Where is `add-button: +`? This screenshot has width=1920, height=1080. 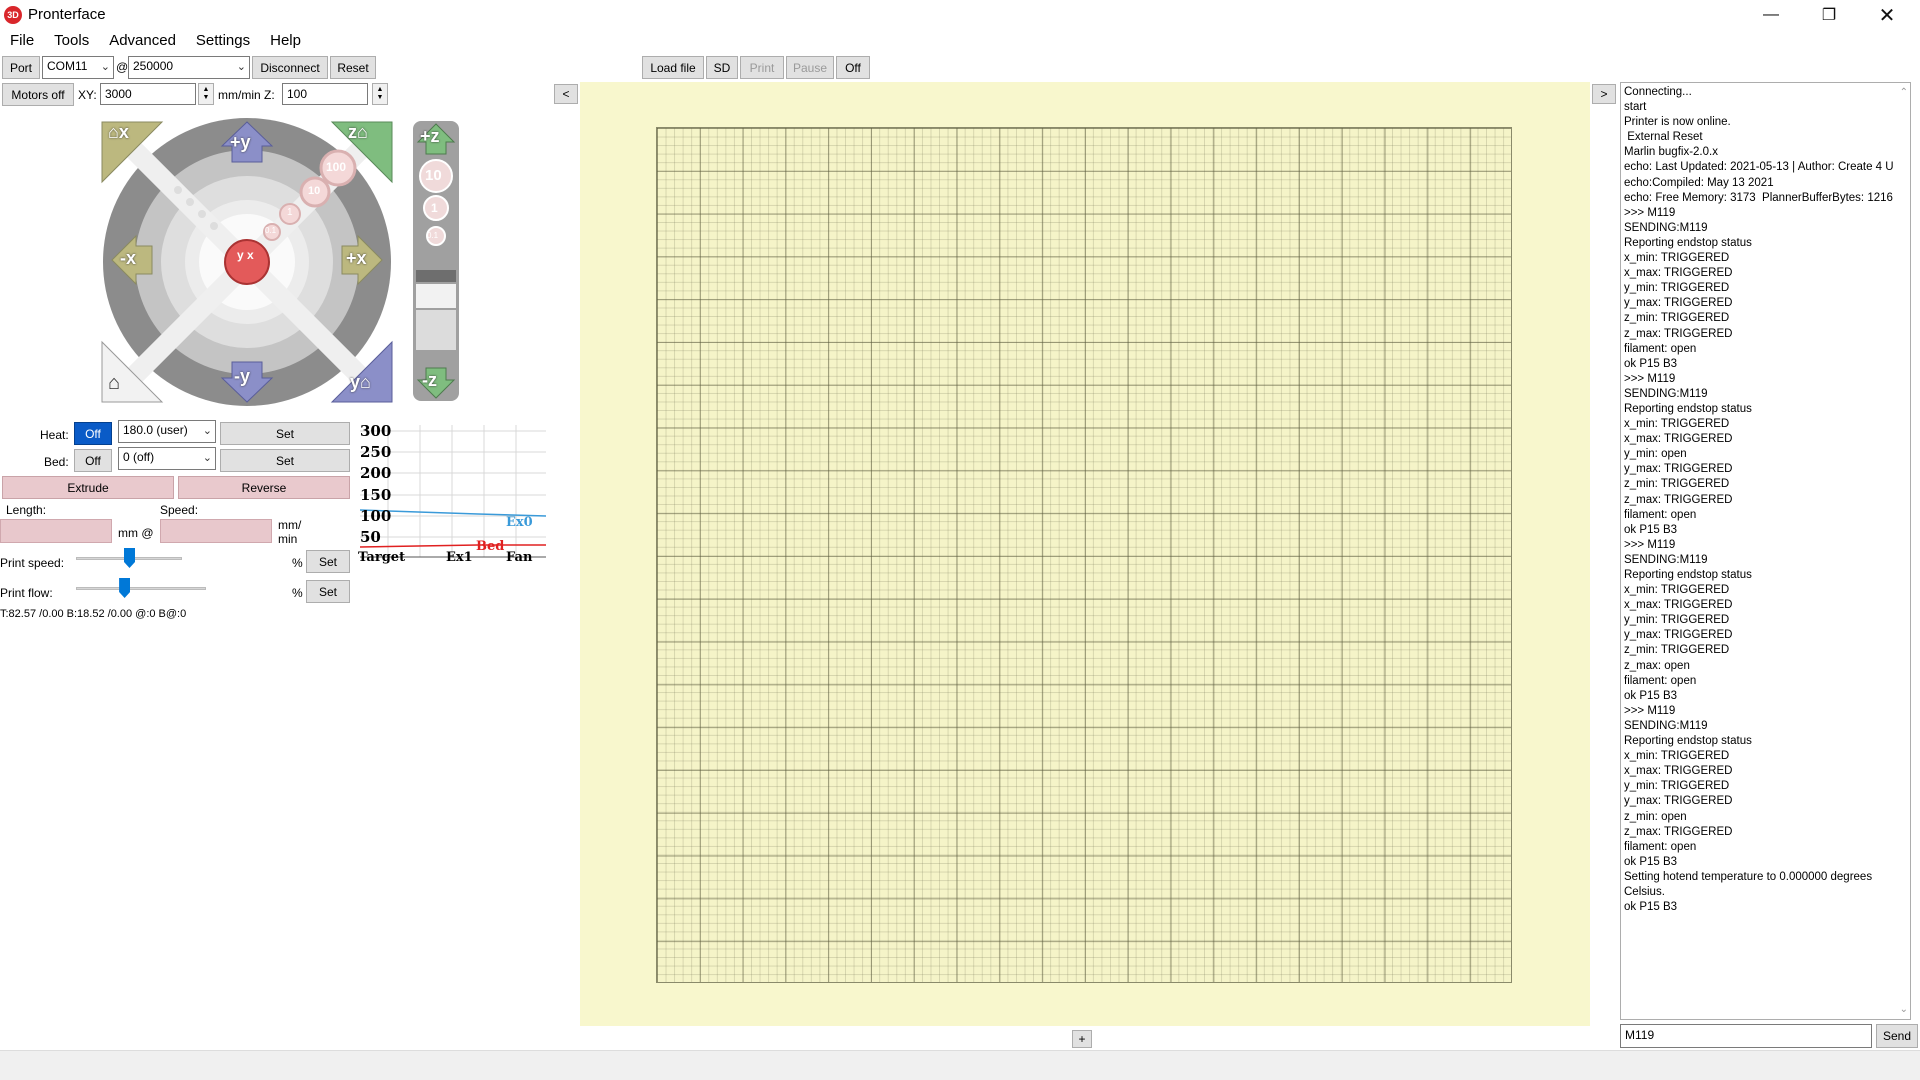 add-button: + is located at coordinates (1082, 1039).